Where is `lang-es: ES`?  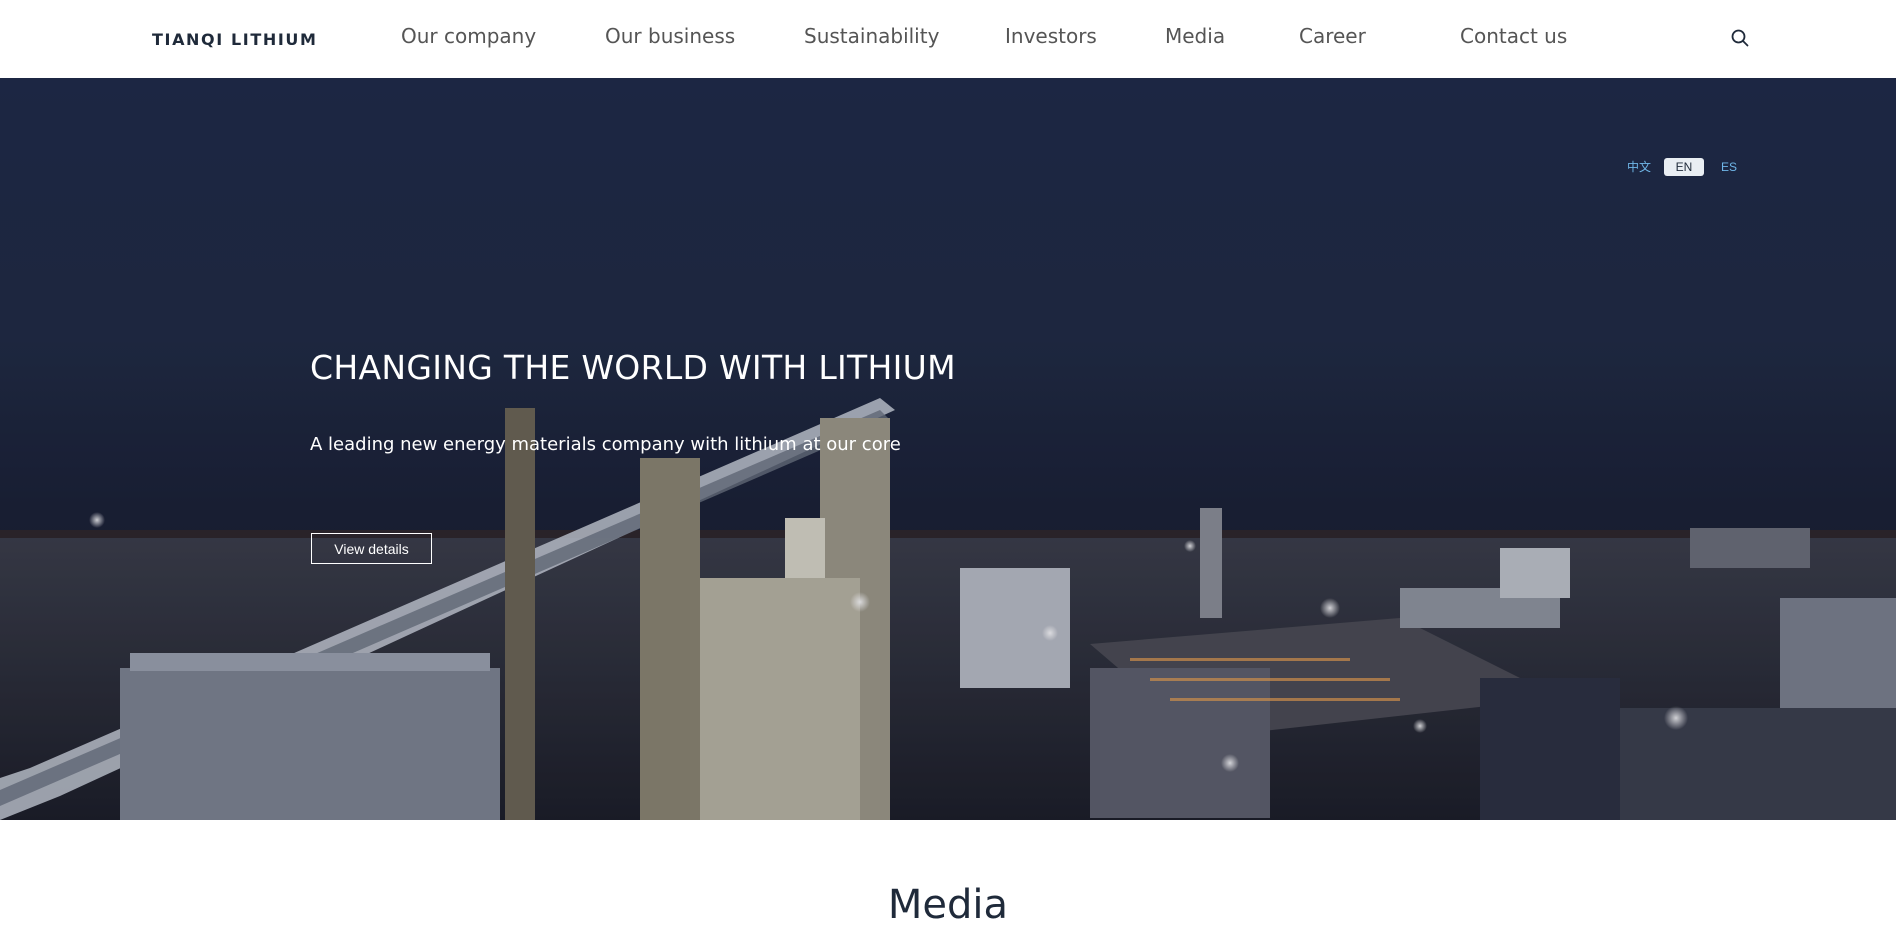
lang-es: ES is located at coordinates (1729, 167).